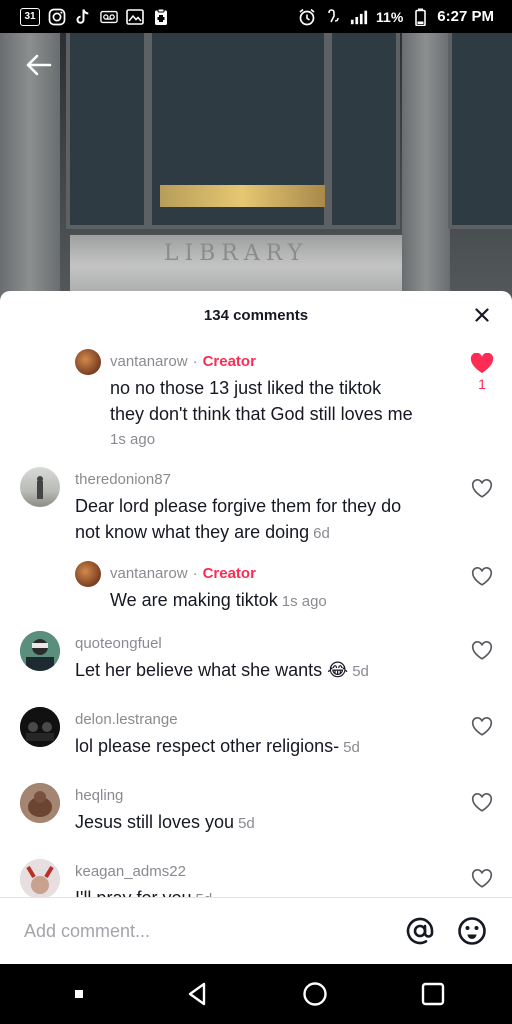 The image size is (512, 1024). What do you see at coordinates (207, 746) in the screenshot?
I see `comment-text-line: lol please respect other religions-` at bounding box center [207, 746].